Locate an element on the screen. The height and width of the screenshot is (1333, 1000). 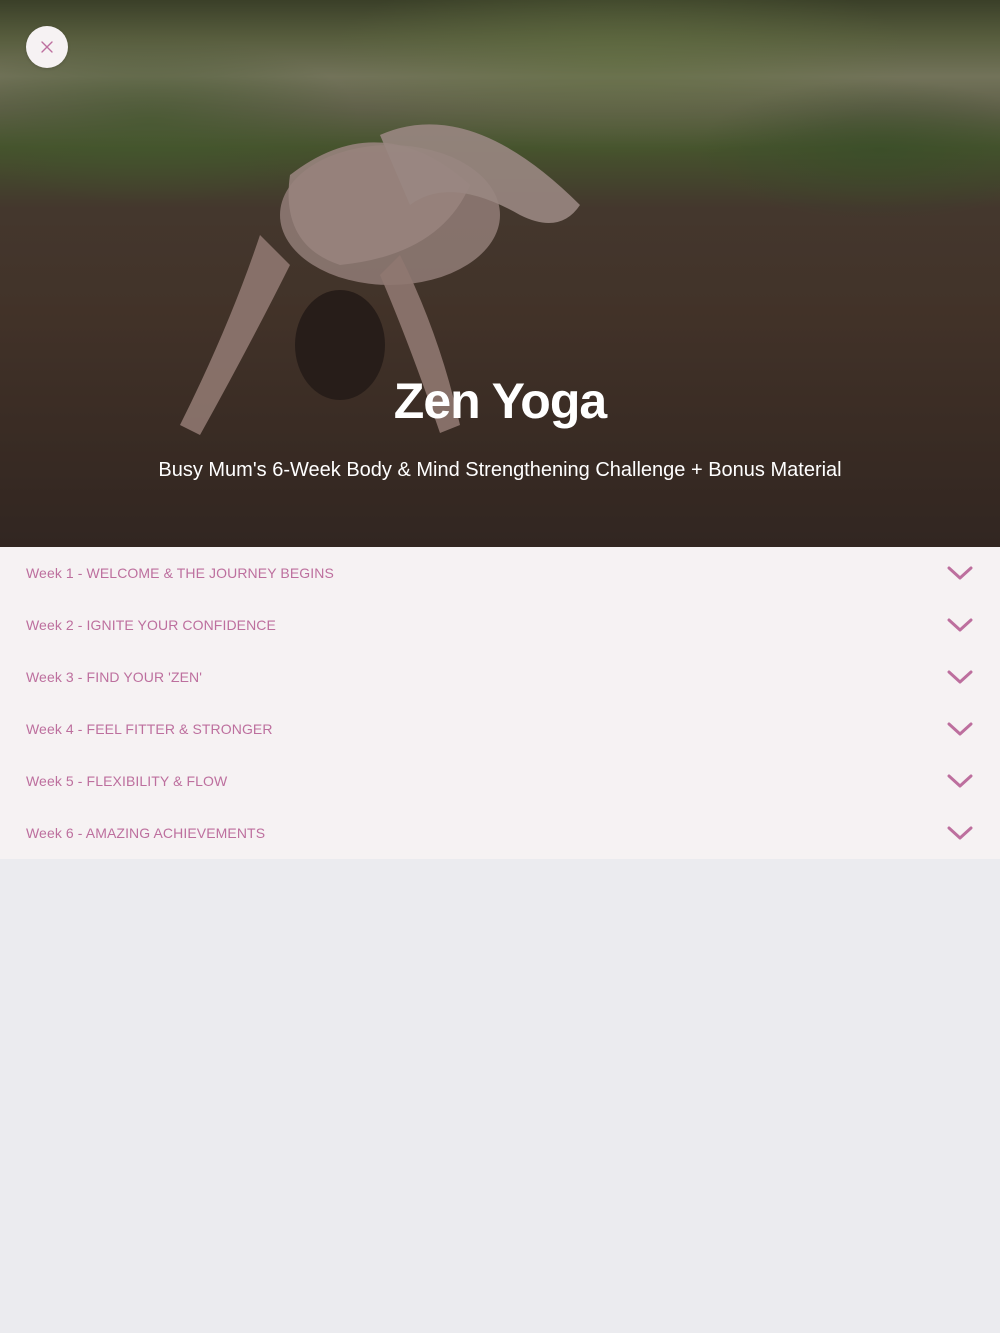
week-item-6: Week 6 - AMAZING ACHIEVEMENTS is located at coordinates (500, 833).